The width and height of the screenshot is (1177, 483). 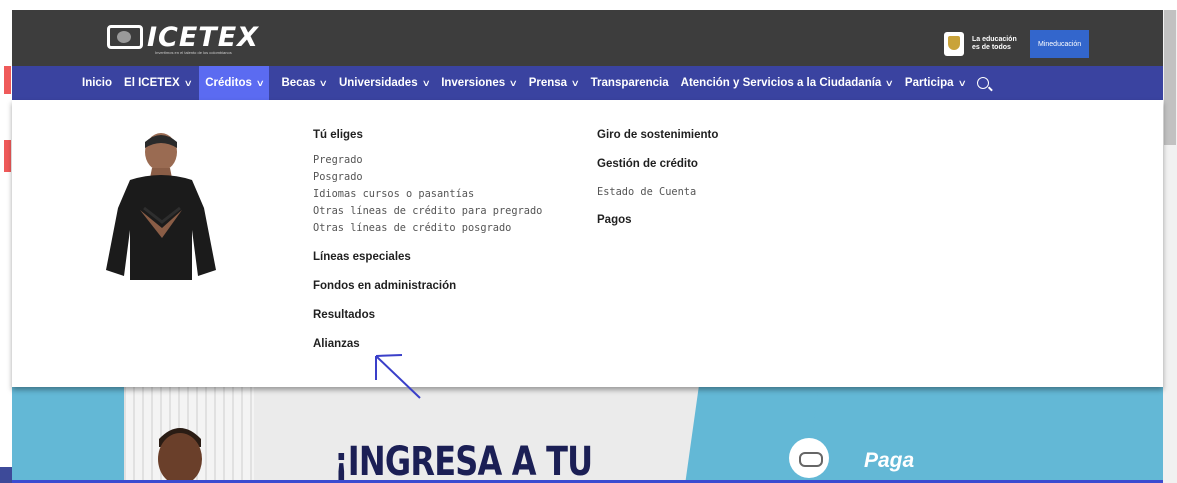 What do you see at coordinates (228, 83) in the screenshot?
I see `nav-label: Créditos` at bounding box center [228, 83].